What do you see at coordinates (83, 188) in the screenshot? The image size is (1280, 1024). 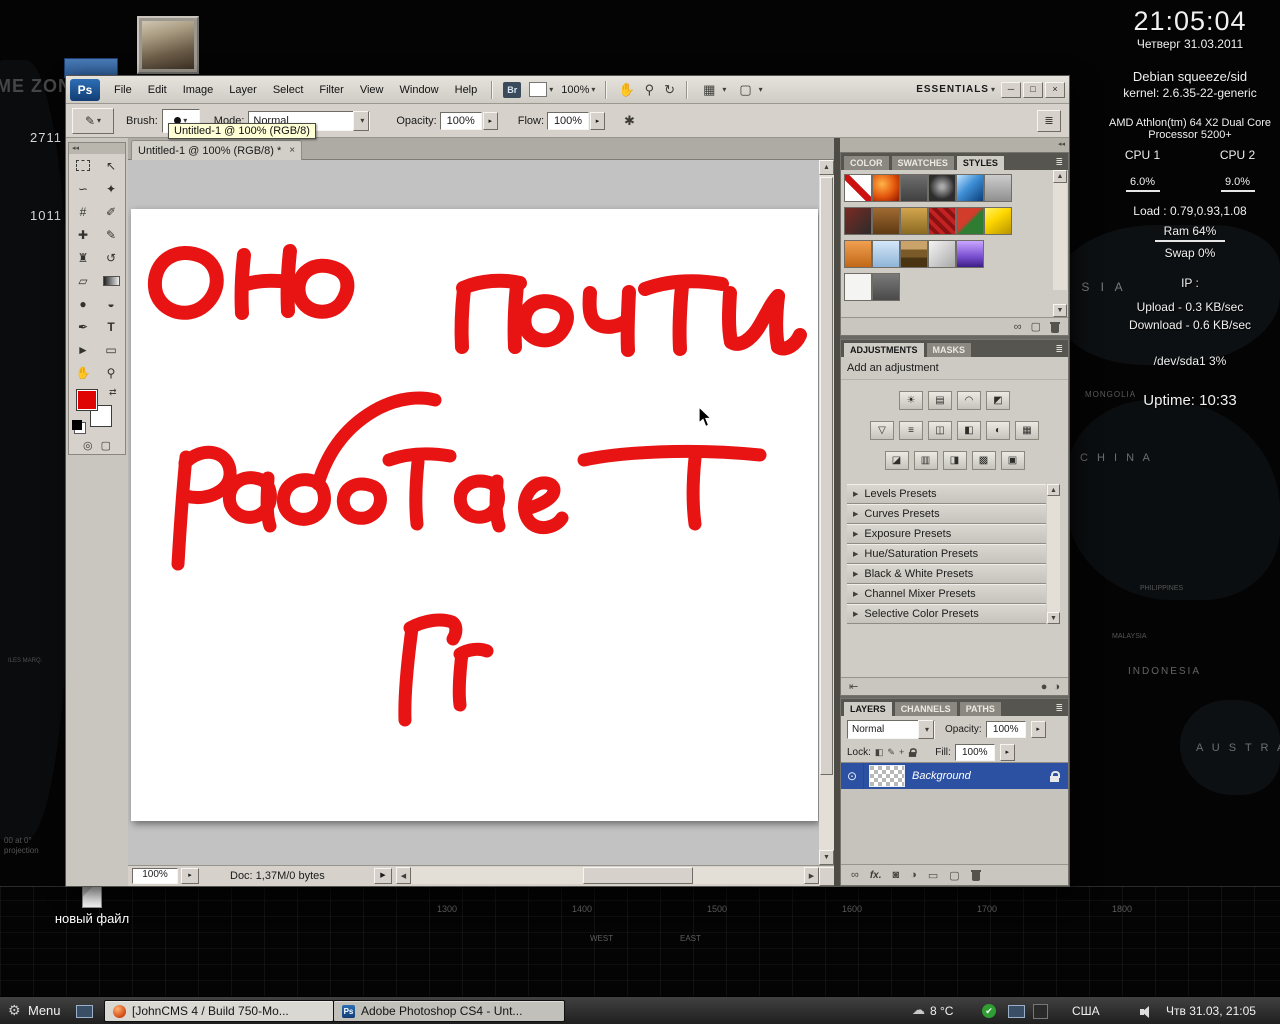 I see `lasso-tool: ∽` at bounding box center [83, 188].